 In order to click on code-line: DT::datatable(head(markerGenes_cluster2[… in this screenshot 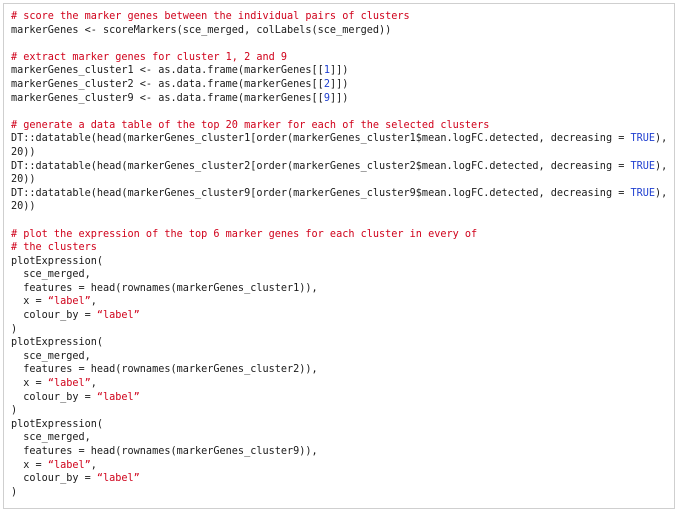, I will do `click(339, 167)`.